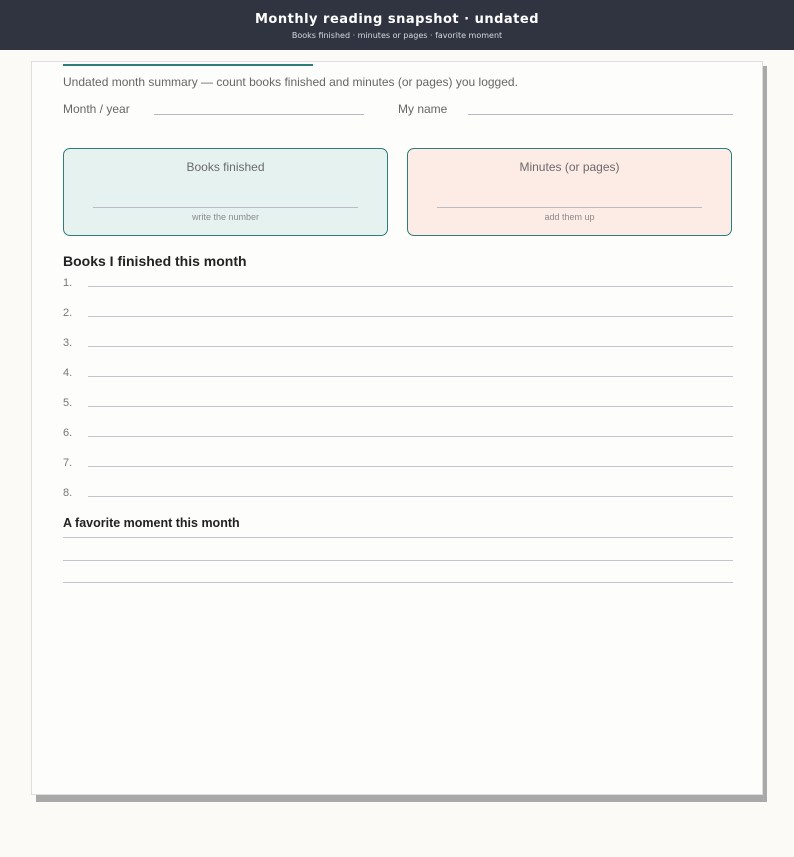  Describe the element at coordinates (398, 494) in the screenshot. I see `book-row: 8.` at that location.